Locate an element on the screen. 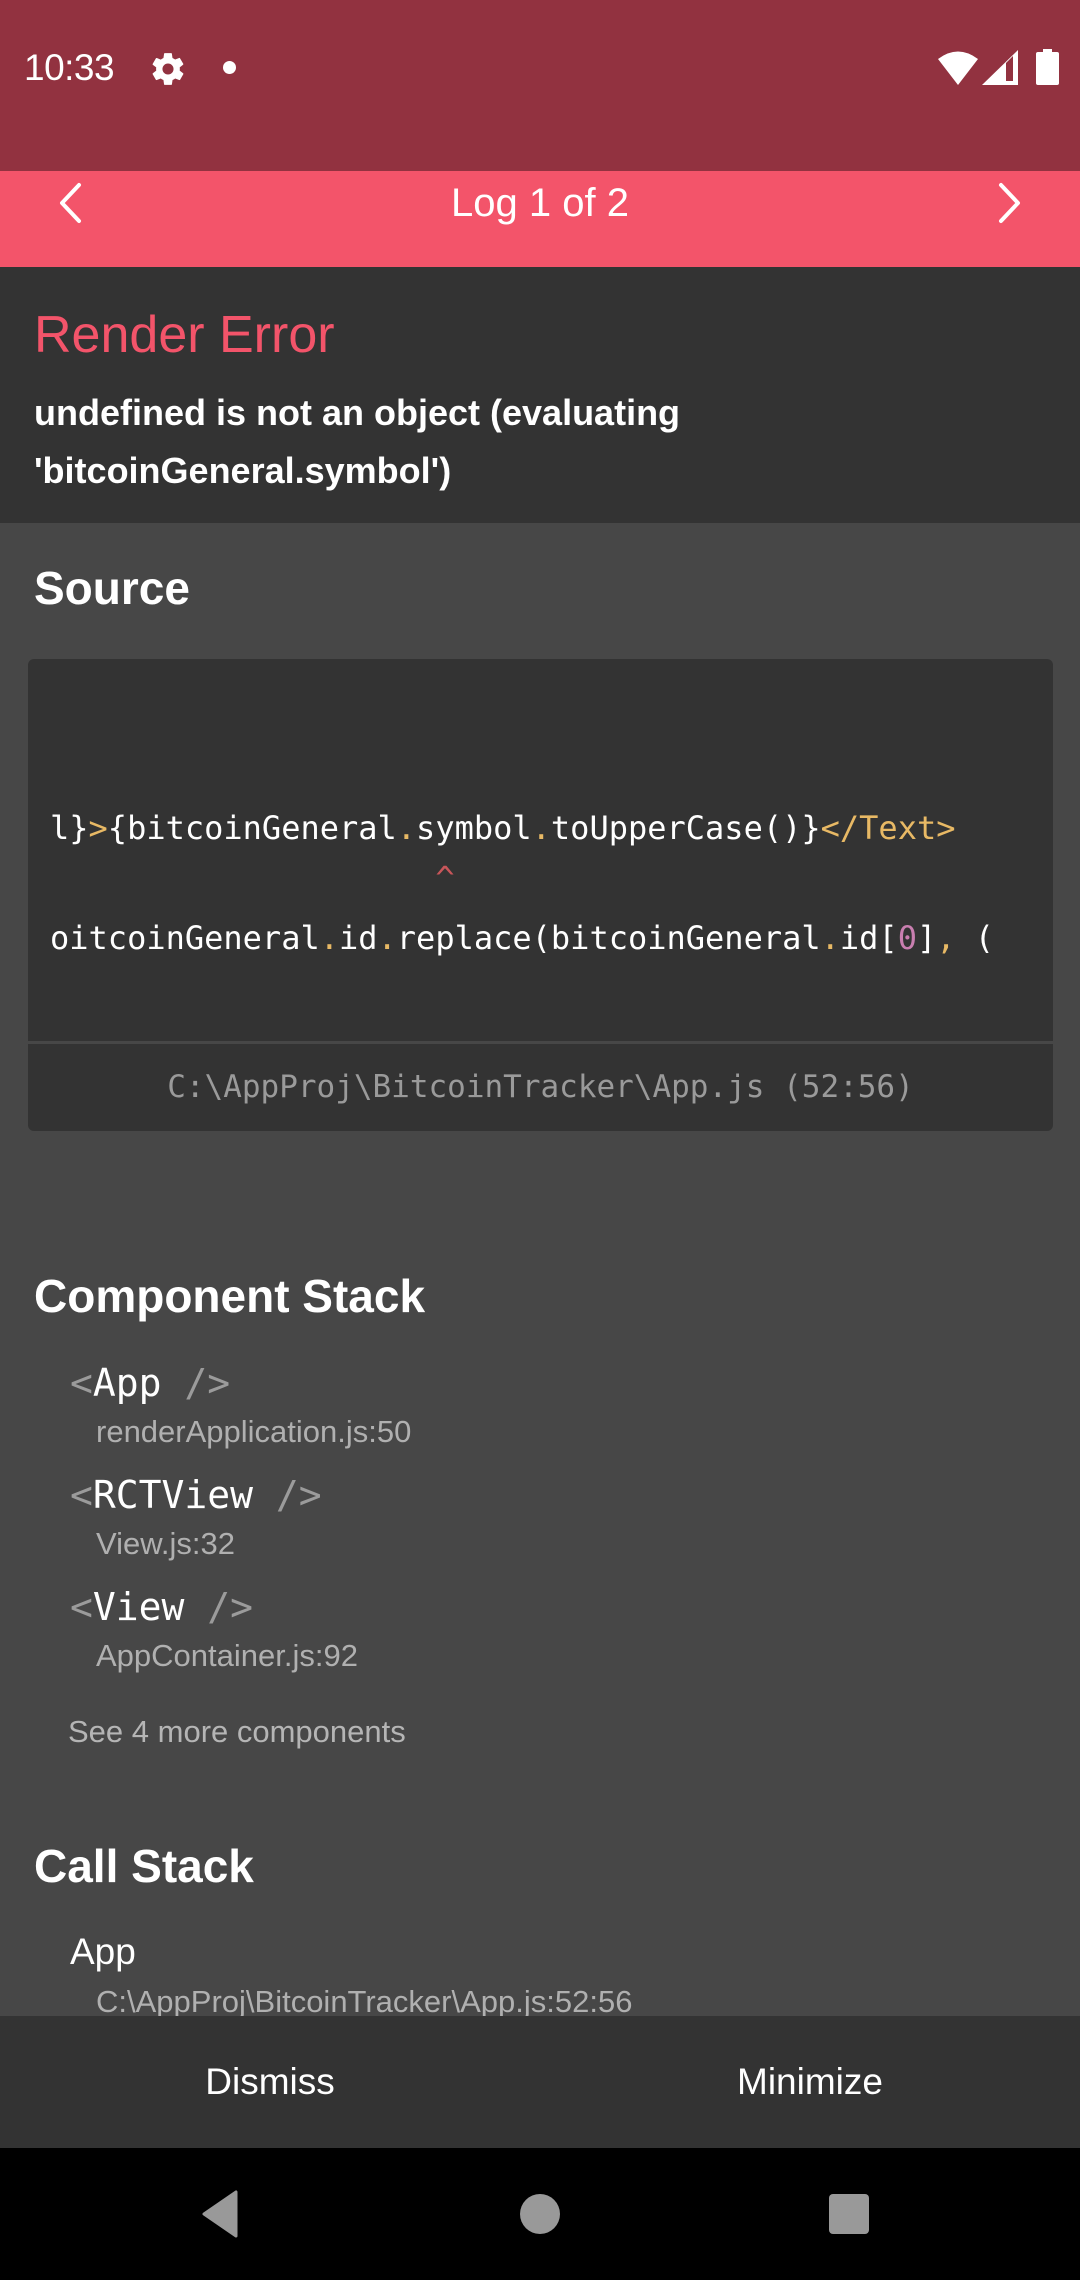 This screenshot has width=1080, height=2280. code-token-plain: replace(bitcoinGeneral is located at coordinates (608, 938).